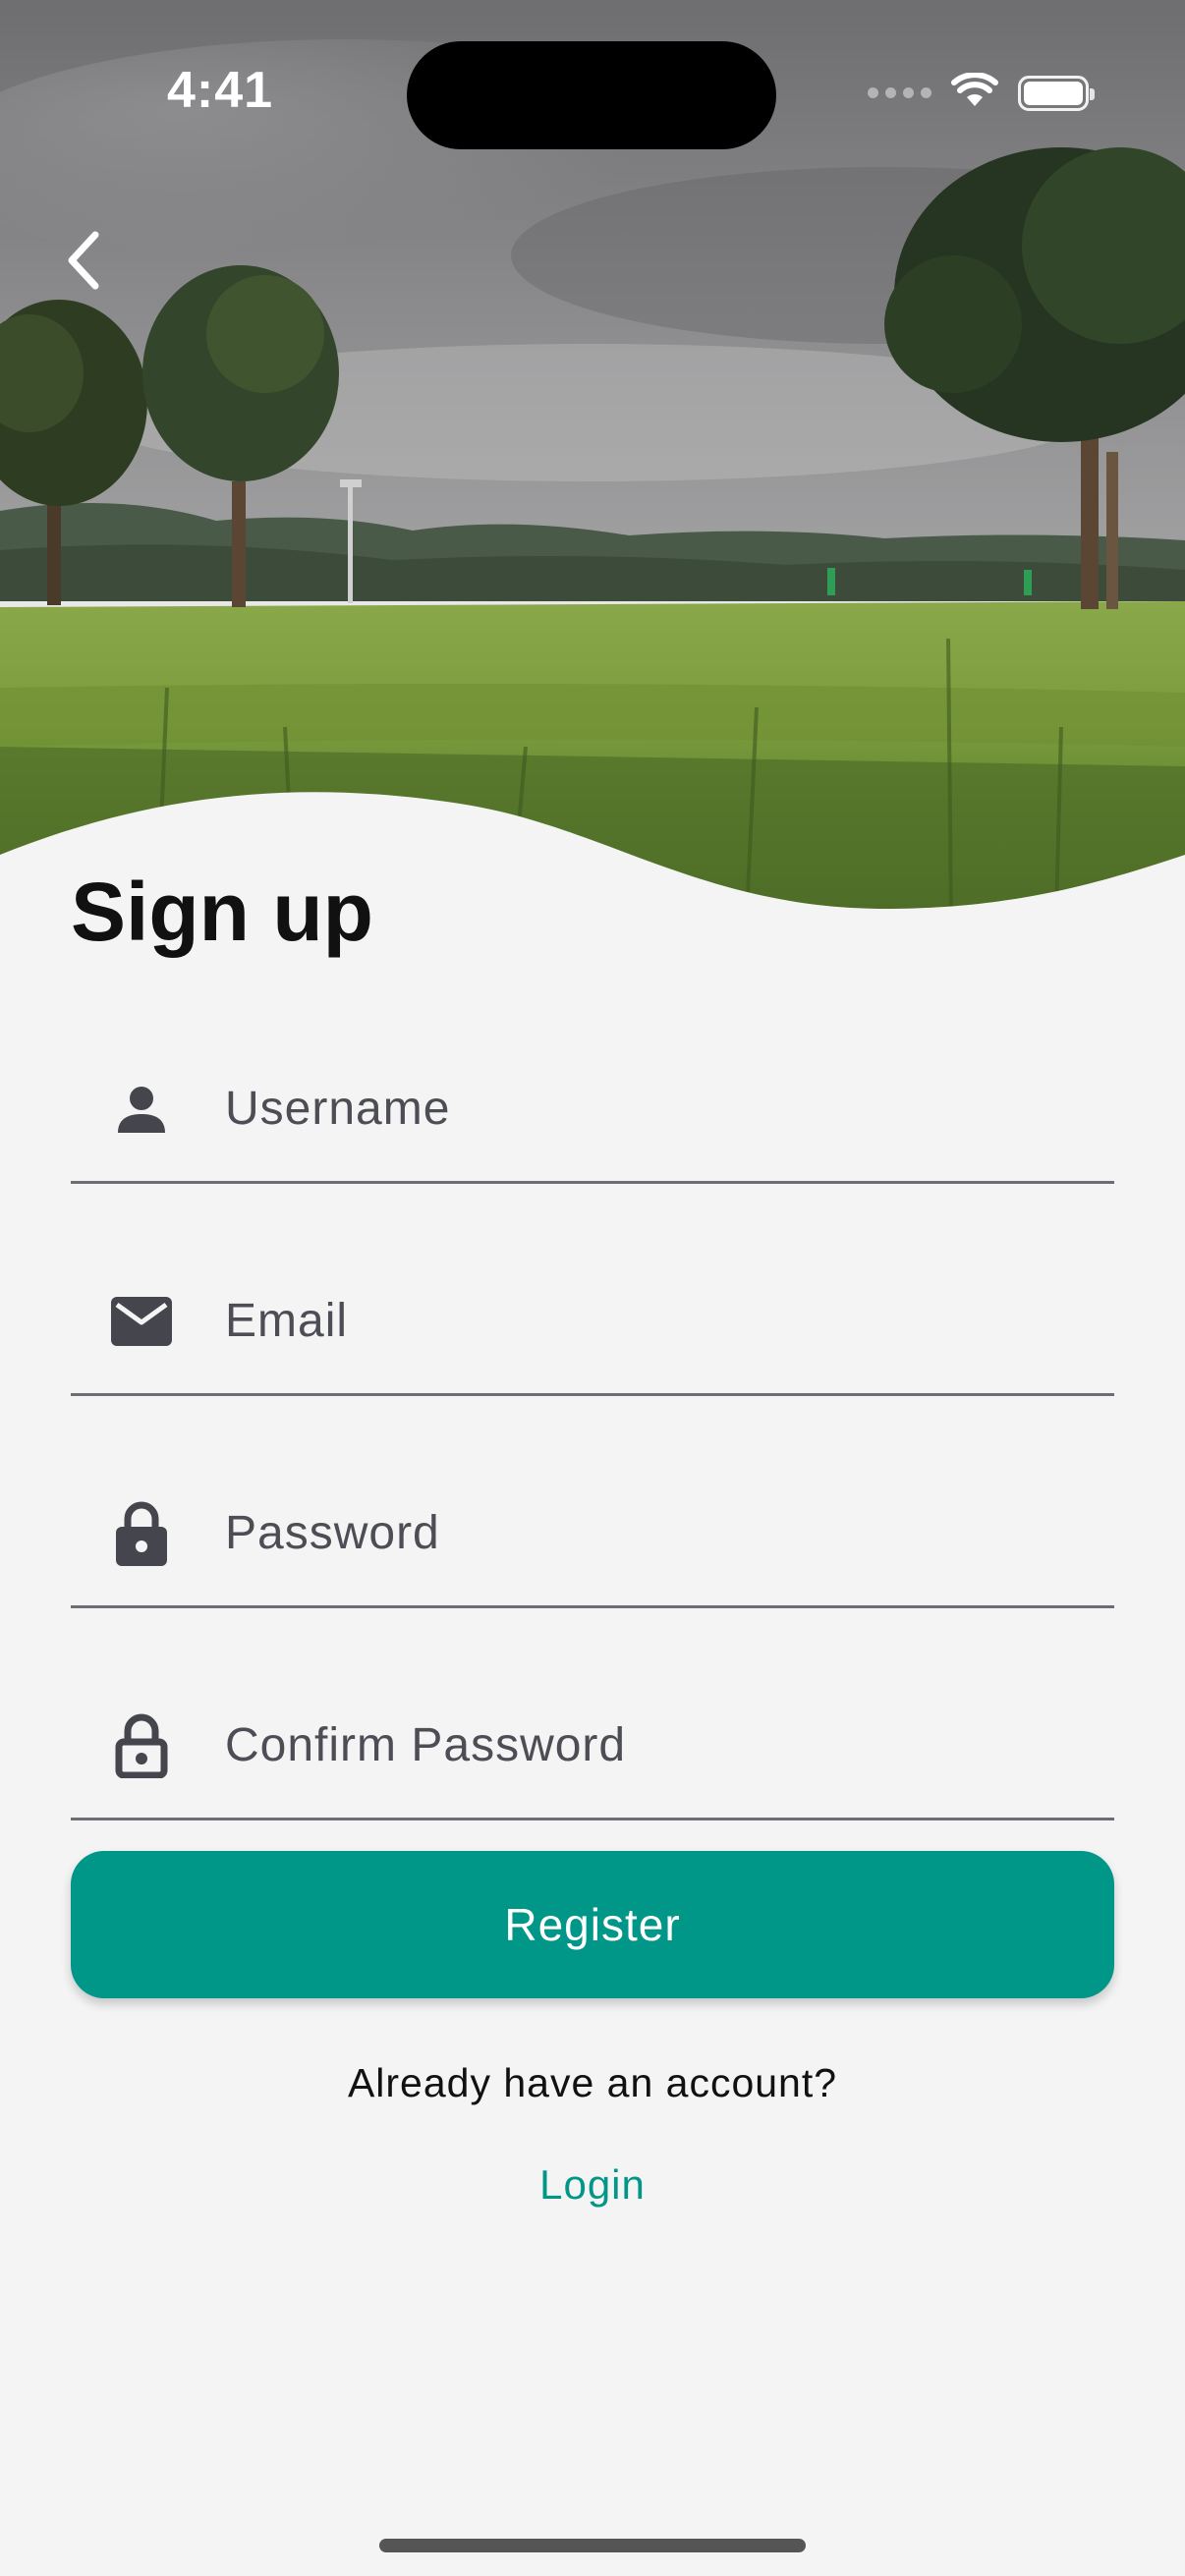 This screenshot has height=2576, width=1185. I want to click on status-time: 4:41, so click(221, 90).